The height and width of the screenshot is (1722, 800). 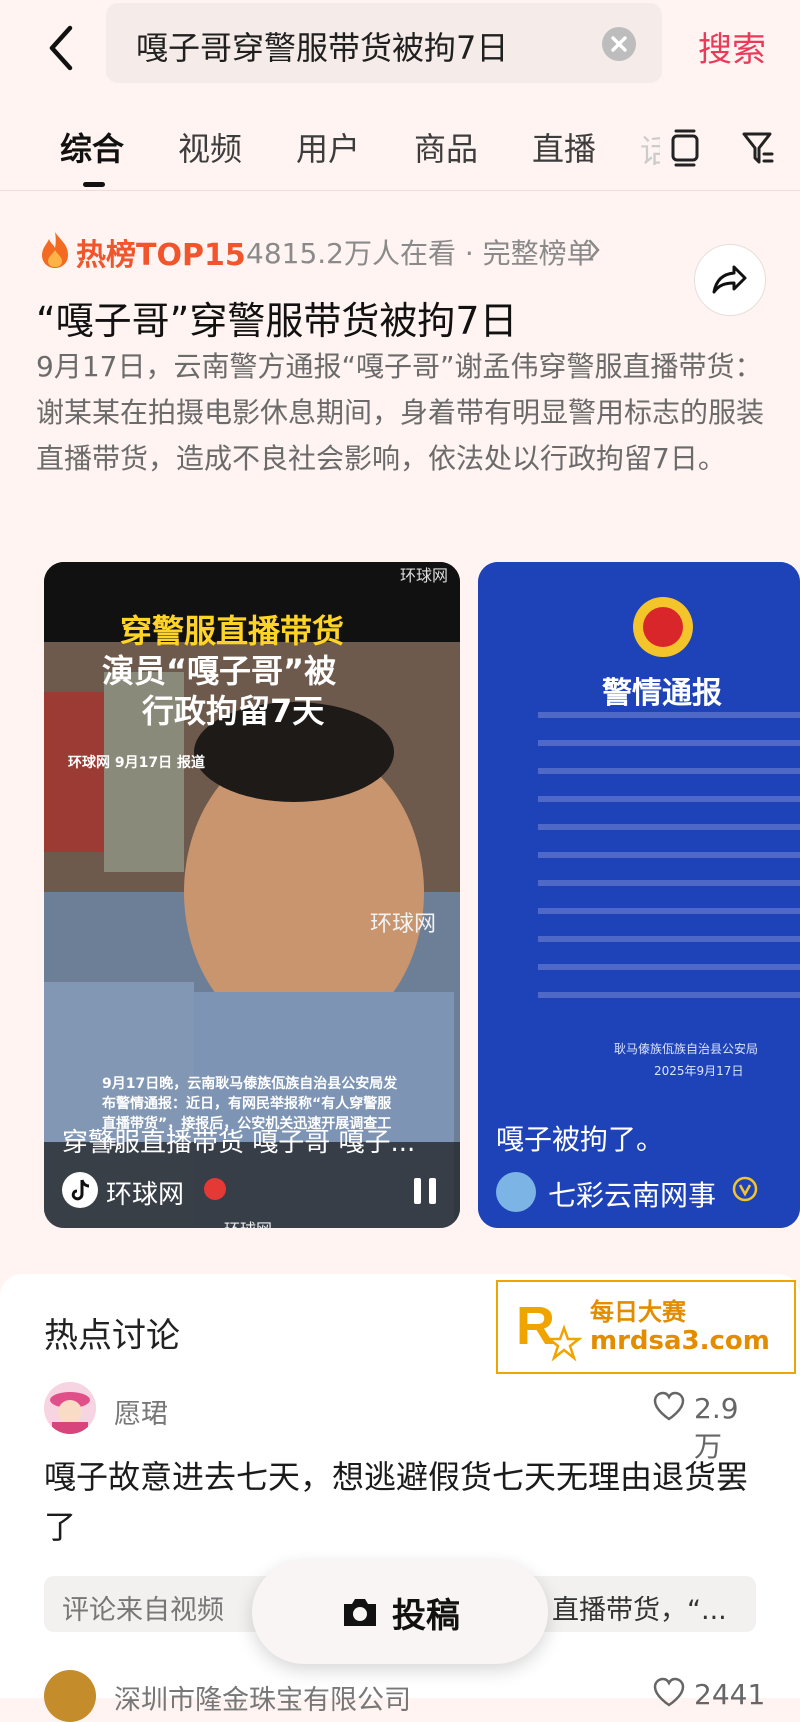 I want to click on hot-rank-badge: 热榜TOP15, so click(x=161, y=255).